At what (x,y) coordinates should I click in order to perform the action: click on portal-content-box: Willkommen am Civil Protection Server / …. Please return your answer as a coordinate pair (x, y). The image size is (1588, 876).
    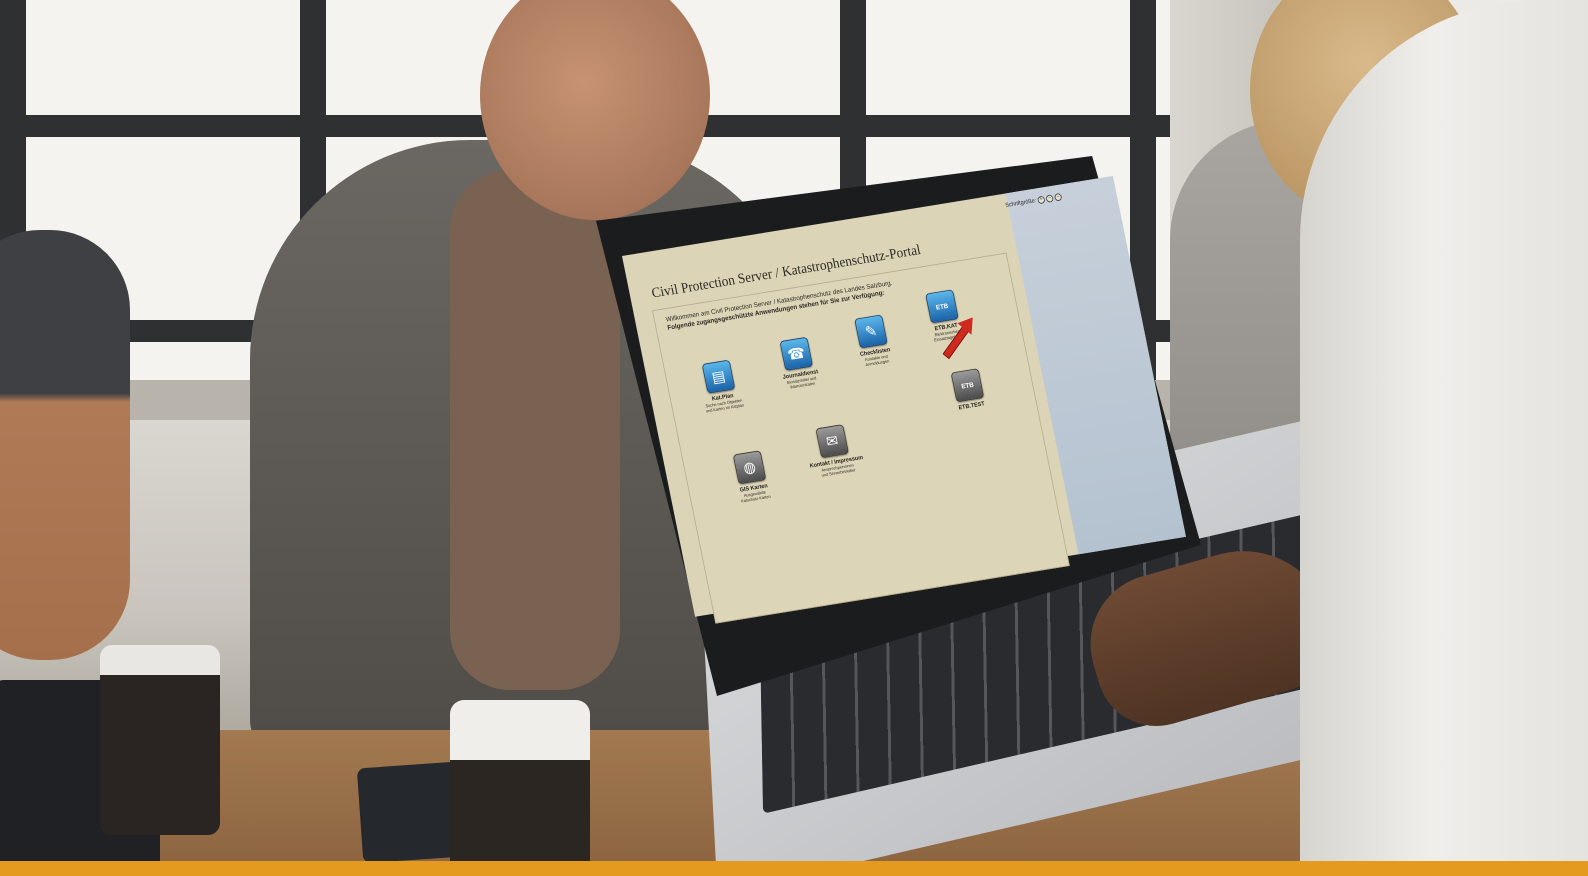
    Looking at the image, I should click on (861, 438).